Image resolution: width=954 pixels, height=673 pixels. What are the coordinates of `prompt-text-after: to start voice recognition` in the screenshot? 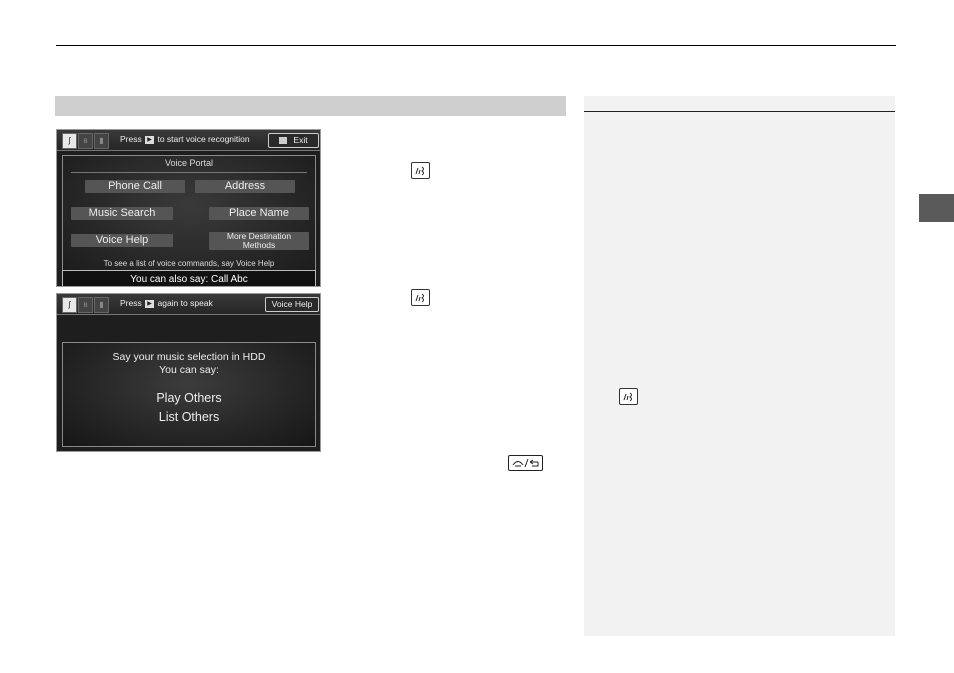 It's located at (203, 139).